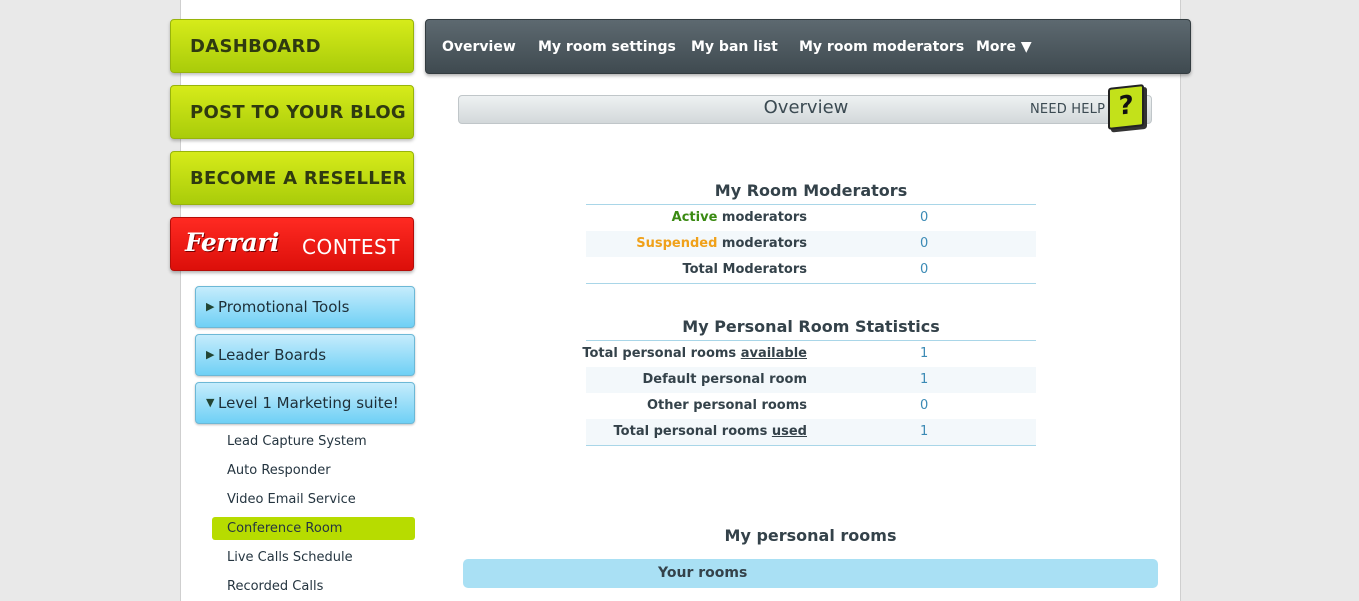 The height and width of the screenshot is (601, 1359). Describe the element at coordinates (881, 47) in the screenshot. I see `tab-room-moderators: My room moderators` at that location.